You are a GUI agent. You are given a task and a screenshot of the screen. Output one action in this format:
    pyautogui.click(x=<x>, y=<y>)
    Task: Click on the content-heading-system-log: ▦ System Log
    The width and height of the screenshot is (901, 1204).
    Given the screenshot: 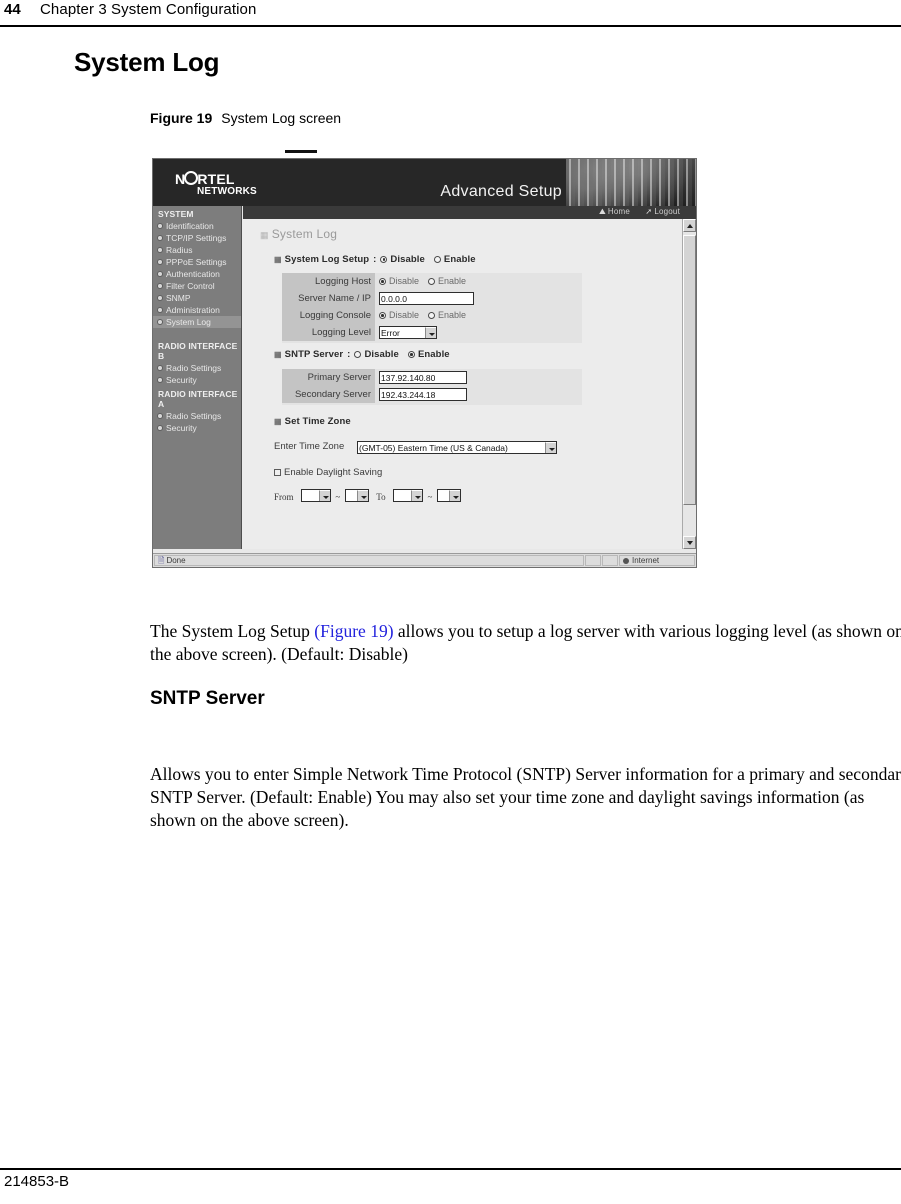 What is the action you would take?
    pyautogui.click(x=298, y=234)
    